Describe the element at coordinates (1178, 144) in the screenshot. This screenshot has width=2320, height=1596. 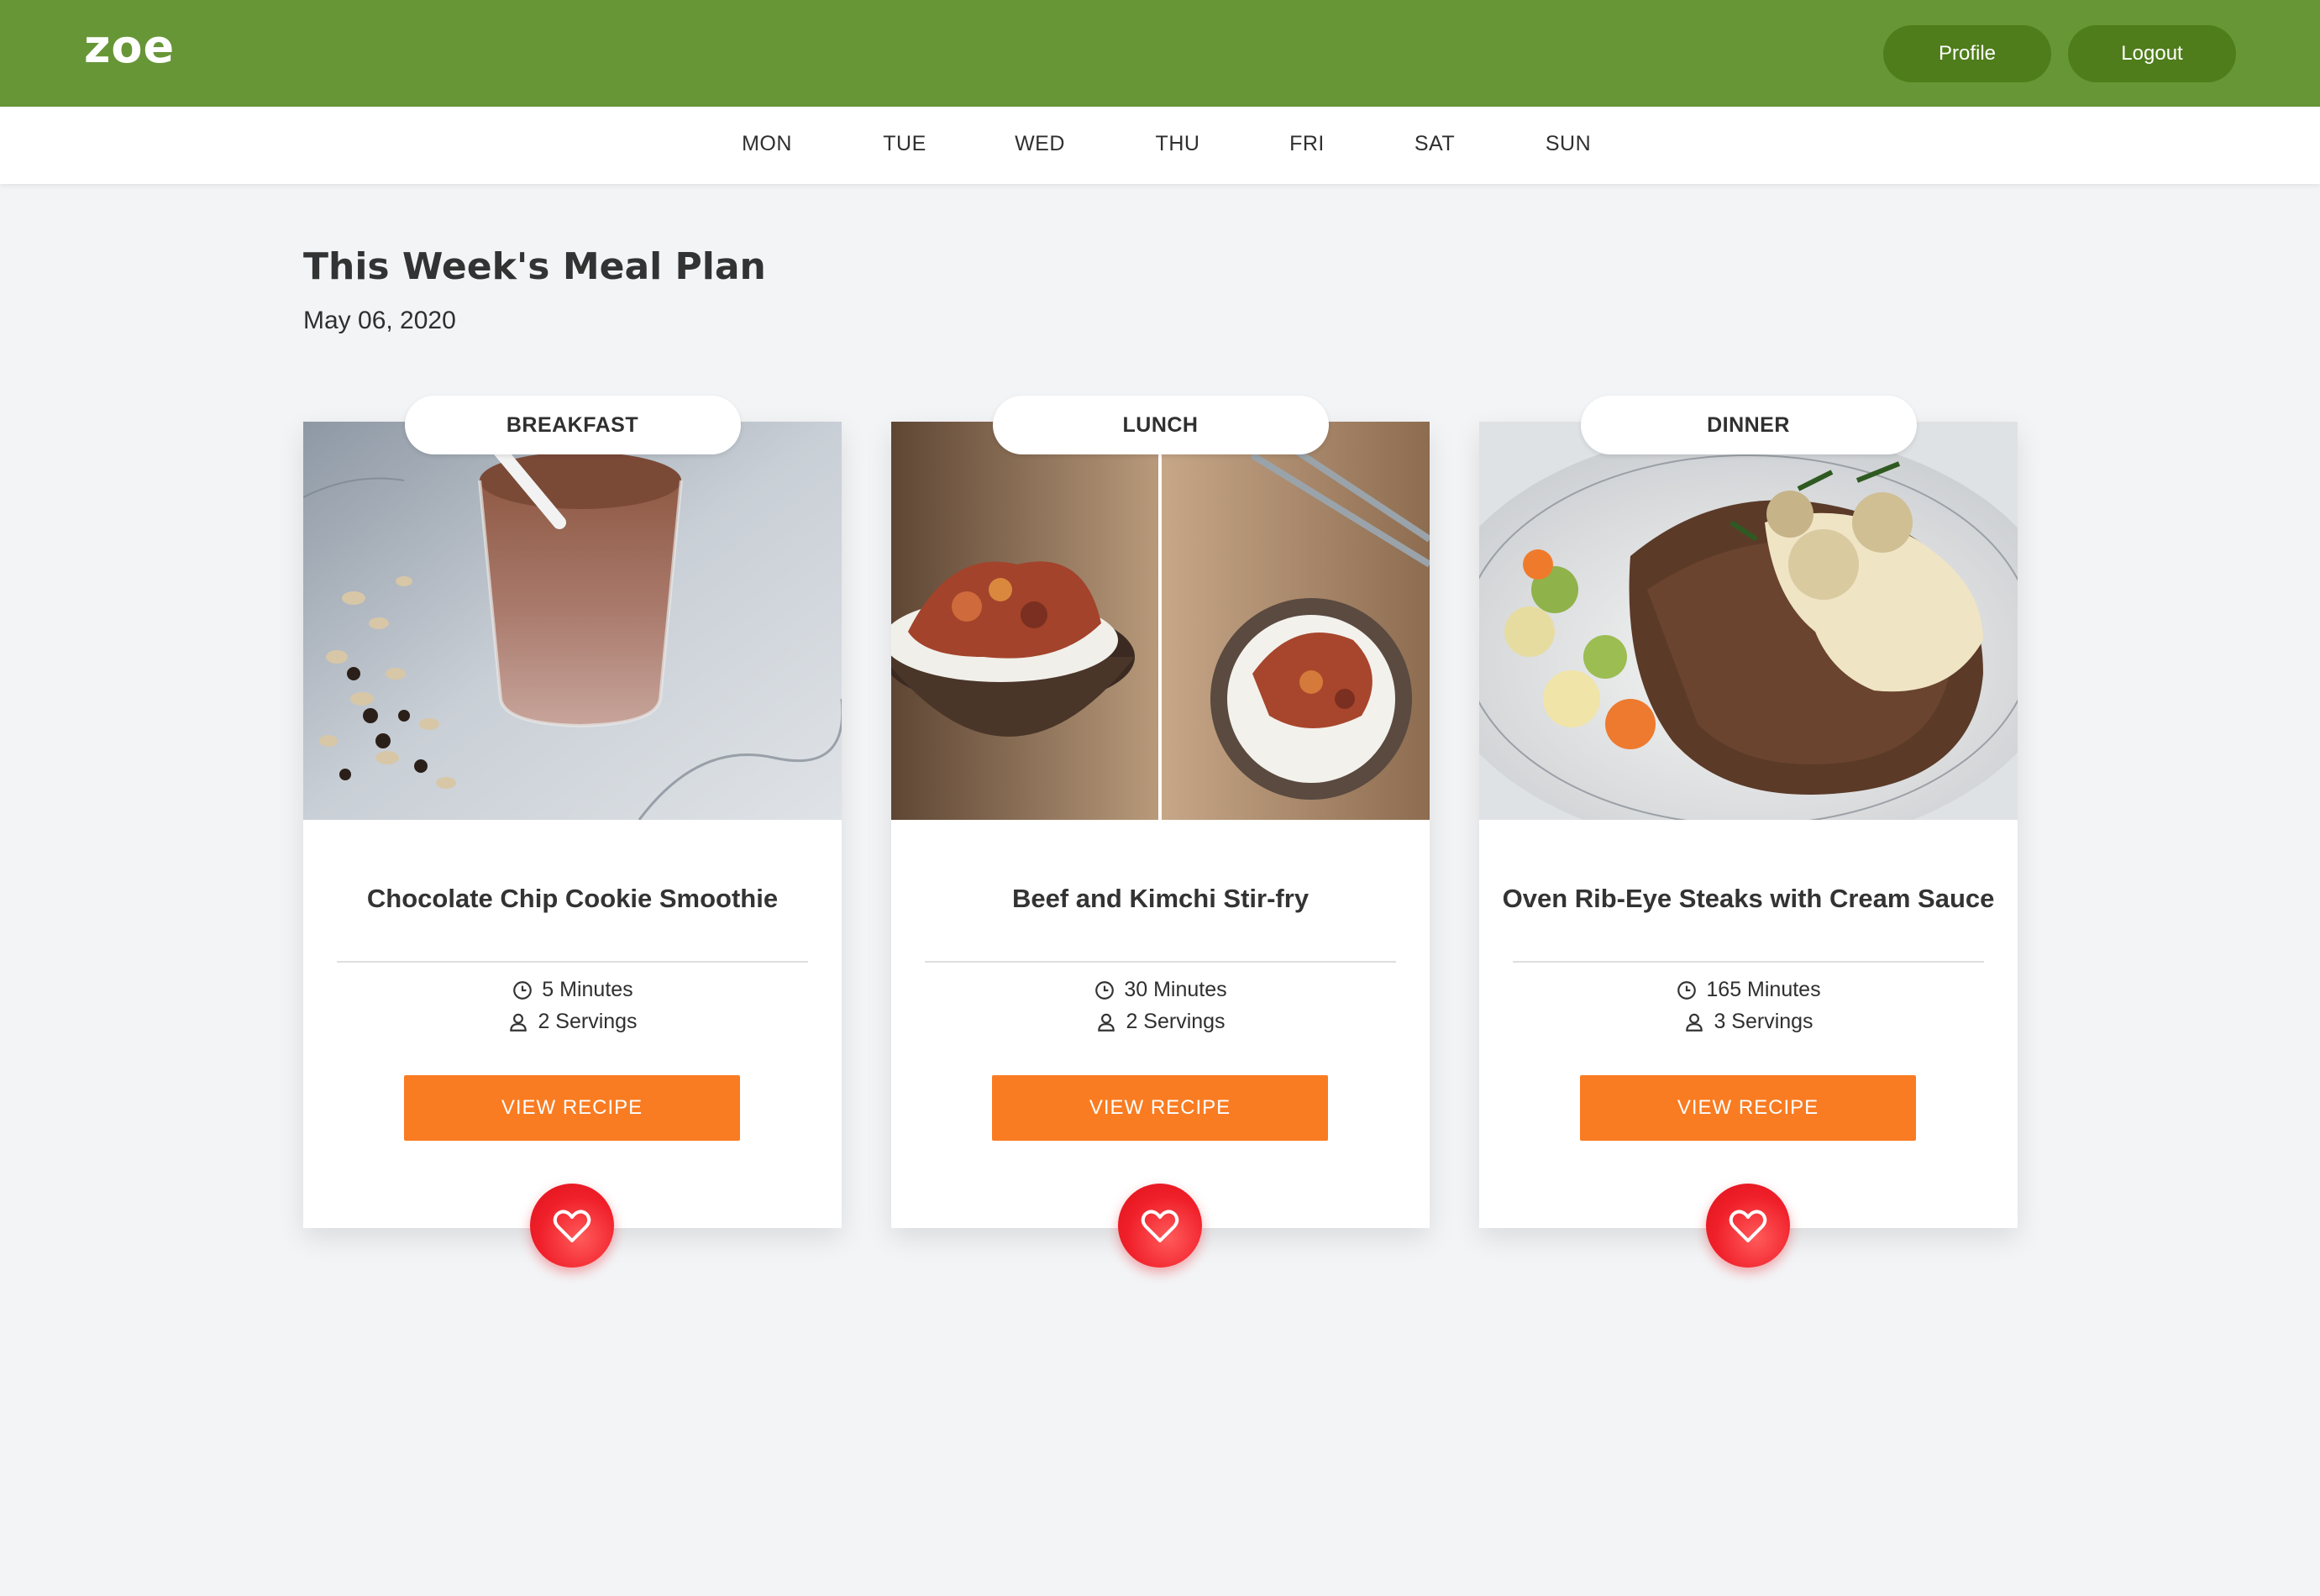
I see `day-tab-thu: THU` at that location.